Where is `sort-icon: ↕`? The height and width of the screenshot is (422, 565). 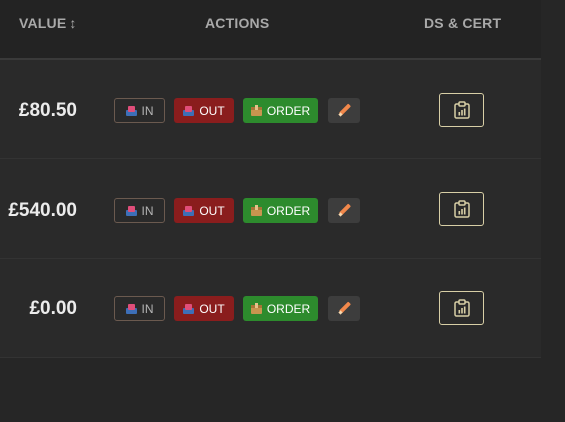
sort-icon: ↕ is located at coordinates (72, 23).